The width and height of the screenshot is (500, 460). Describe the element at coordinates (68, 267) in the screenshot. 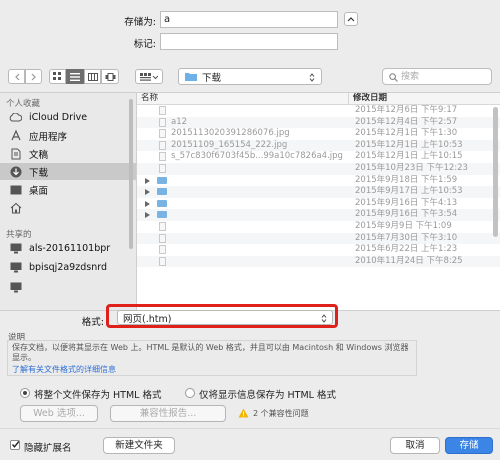

I see `sidebar-item-shared-2: bpisqj2a9zdsnrd` at that location.